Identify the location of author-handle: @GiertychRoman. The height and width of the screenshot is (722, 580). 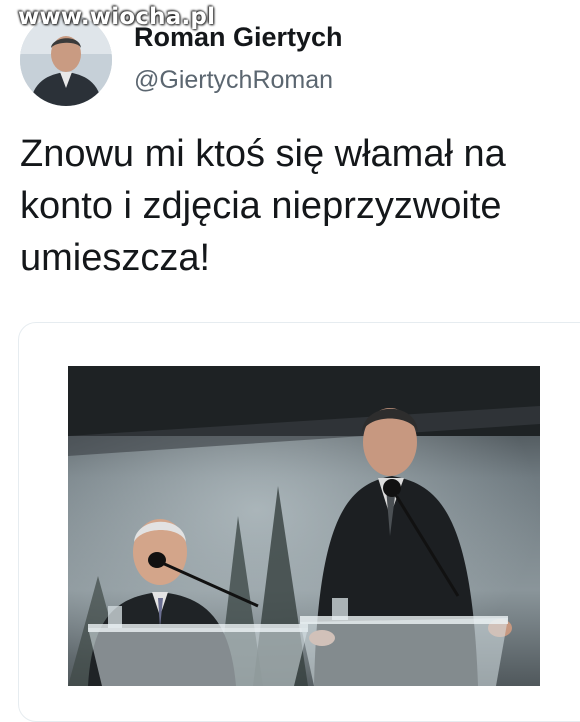
(233, 80).